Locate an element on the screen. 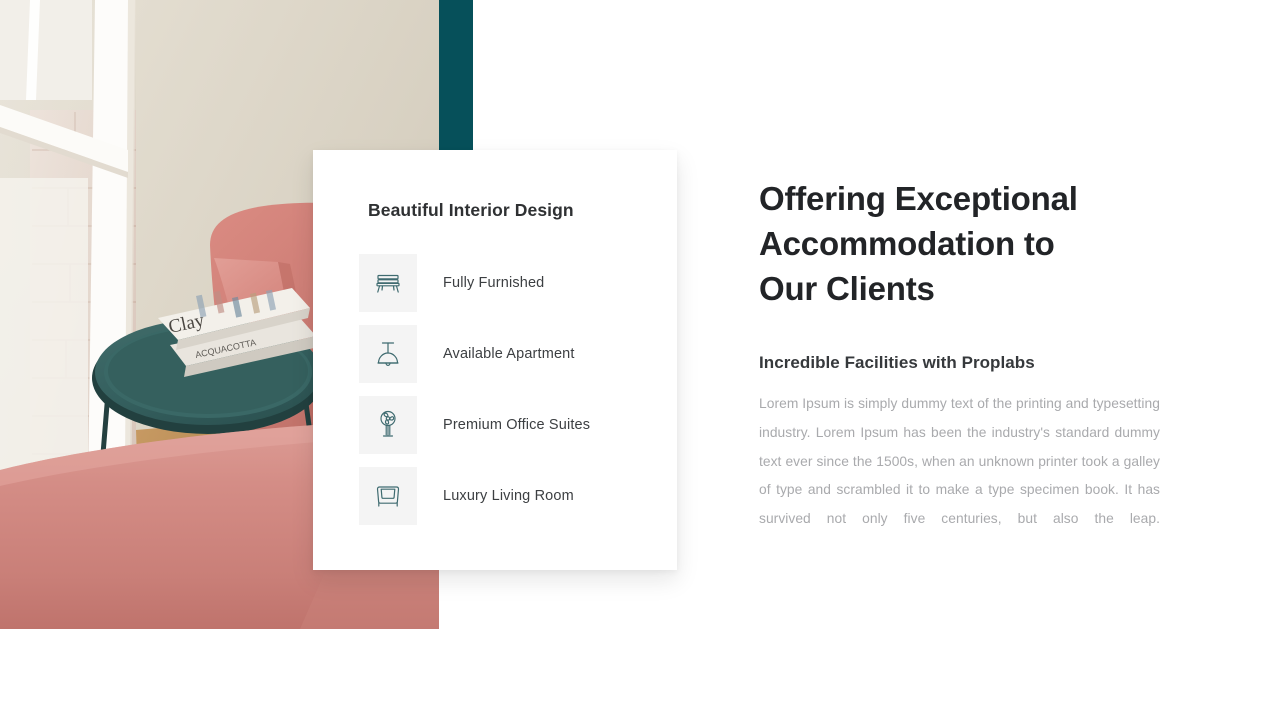  feature-item-luxury-living-room: Luxury Living Room is located at coordinates (509, 496).